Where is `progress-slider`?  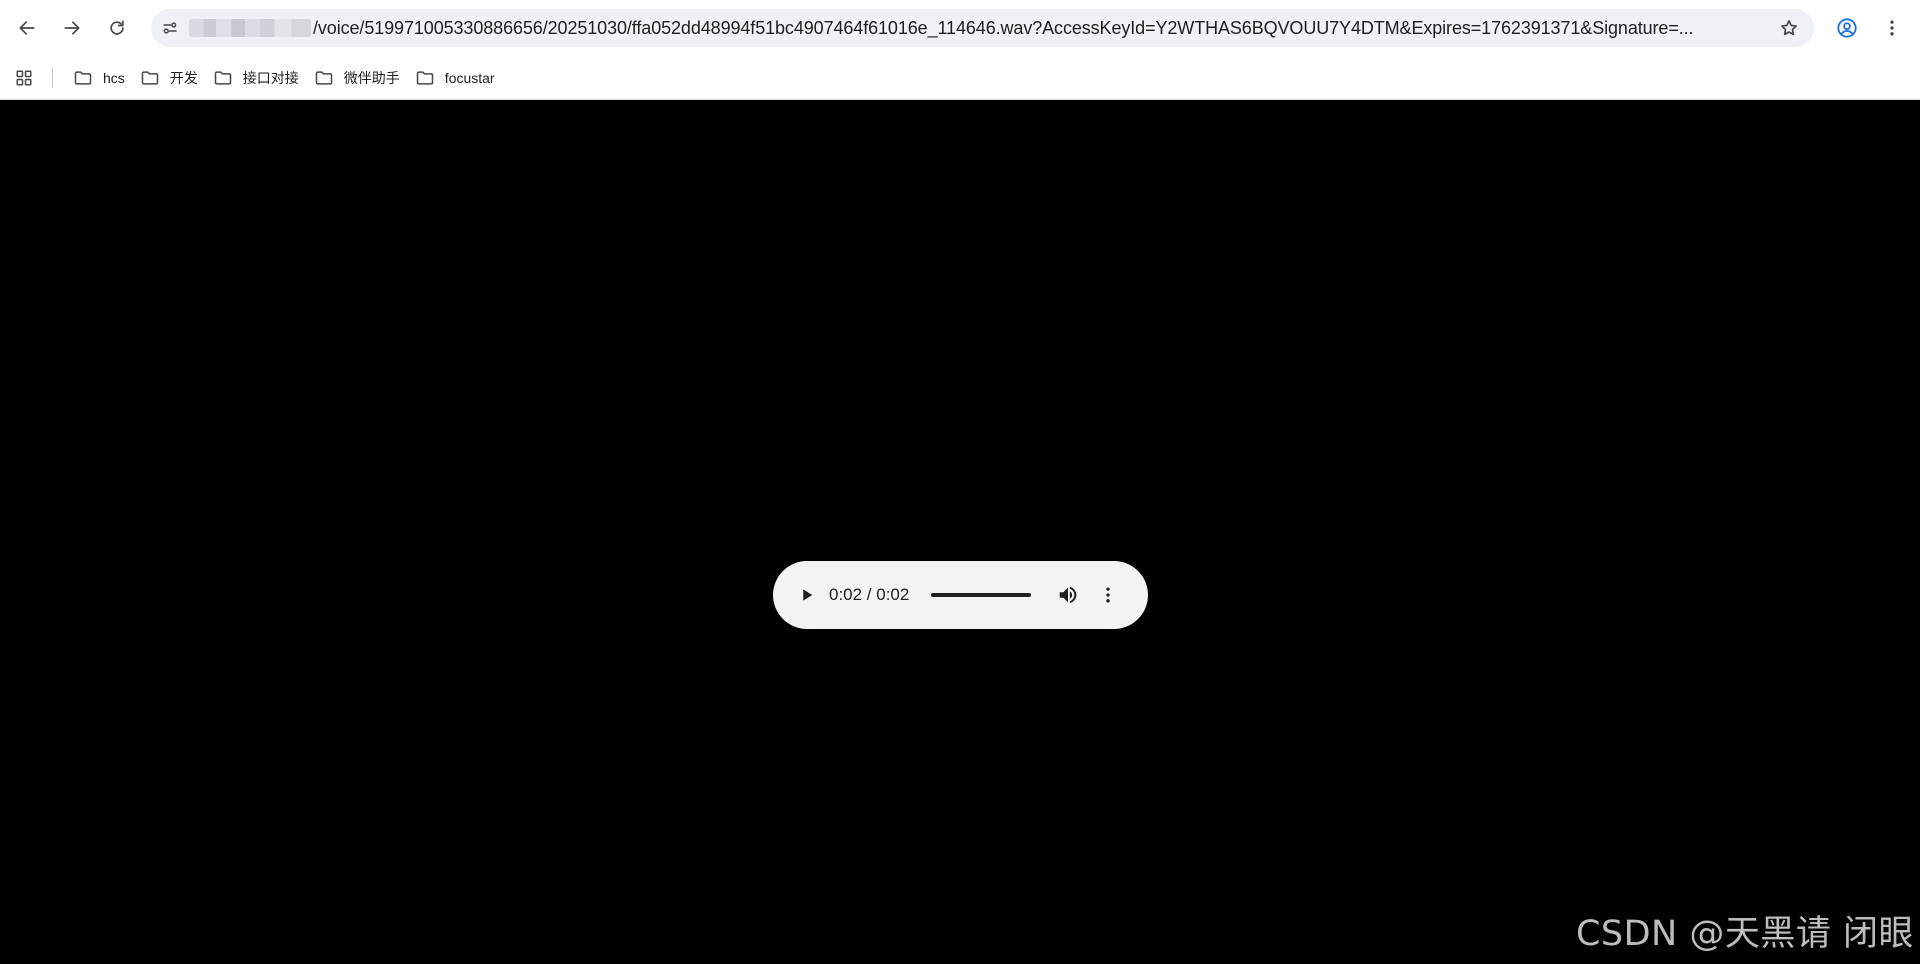 progress-slider is located at coordinates (981, 595).